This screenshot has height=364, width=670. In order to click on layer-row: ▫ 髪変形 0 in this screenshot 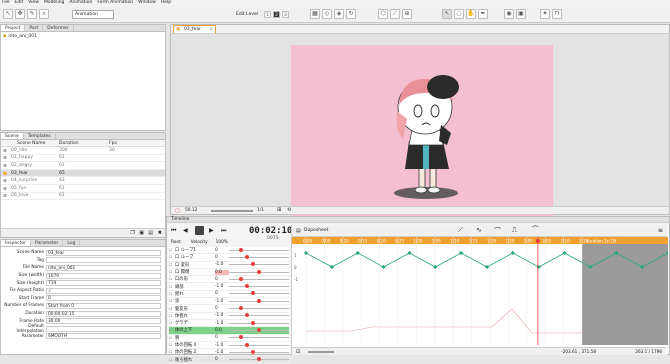, I will do `click(229, 309)`.